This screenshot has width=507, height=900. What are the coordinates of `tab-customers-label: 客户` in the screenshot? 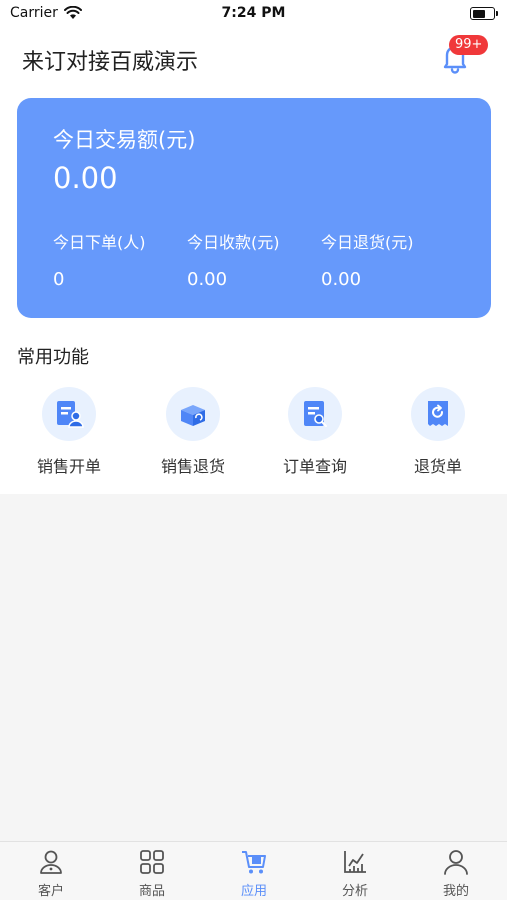 It's located at (50, 891).